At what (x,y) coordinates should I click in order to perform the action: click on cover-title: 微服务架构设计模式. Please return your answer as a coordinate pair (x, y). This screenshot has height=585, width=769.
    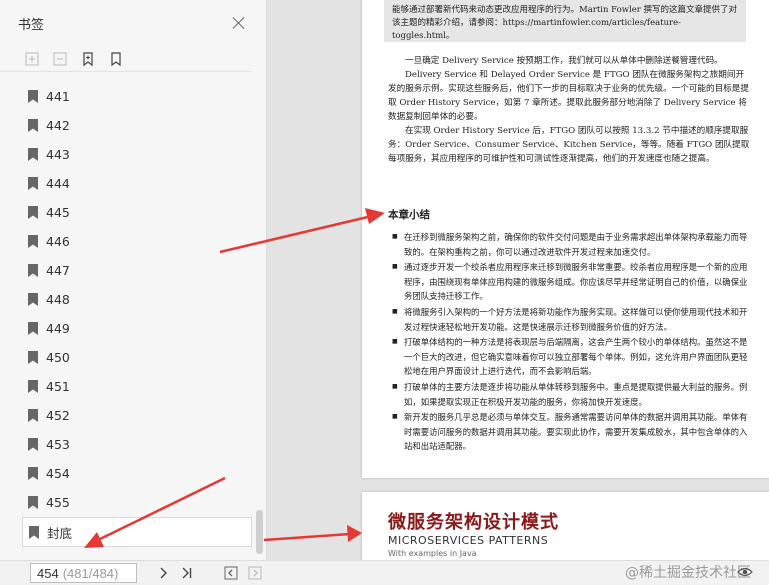
    Looking at the image, I should click on (473, 522).